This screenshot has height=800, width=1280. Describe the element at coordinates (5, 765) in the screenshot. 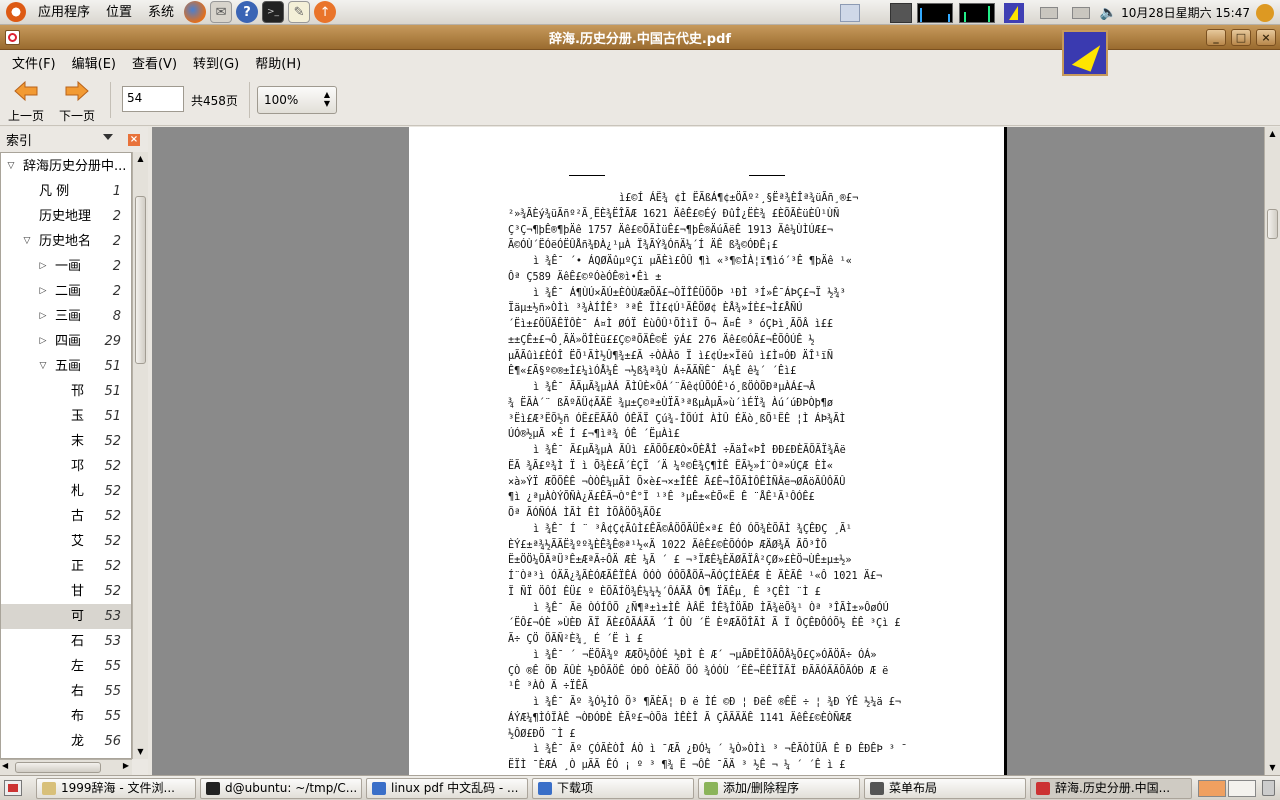

I see `scroll-left-icon: ◀` at that location.